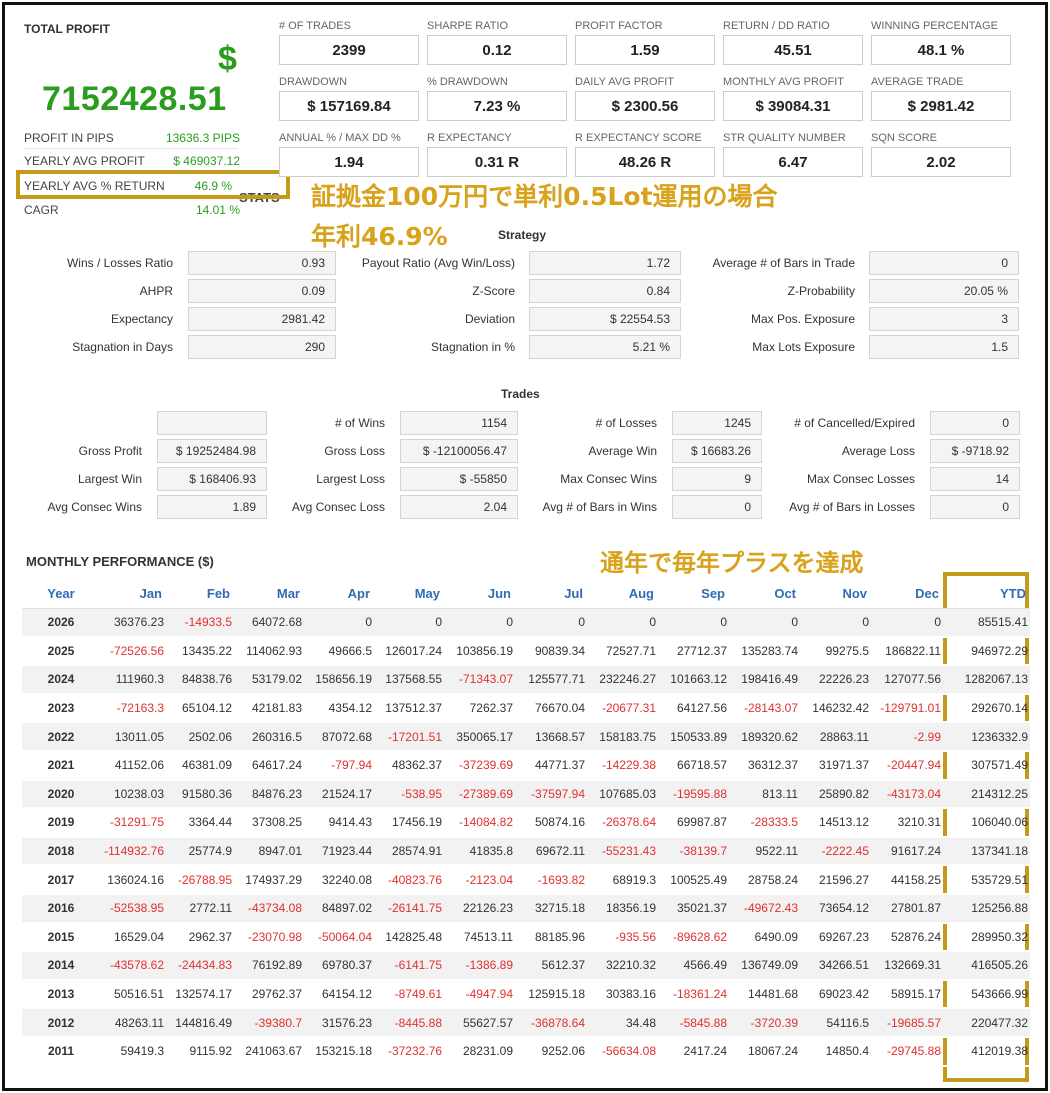 Image resolution: width=1050 pixels, height=1093 pixels. I want to click on month-cell: 64127.56, so click(693, 708).